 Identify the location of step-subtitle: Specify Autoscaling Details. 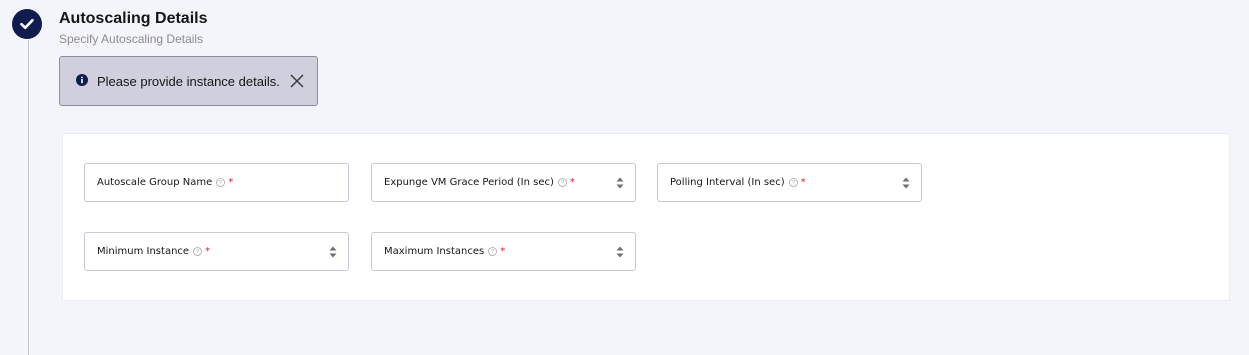
(131, 39).